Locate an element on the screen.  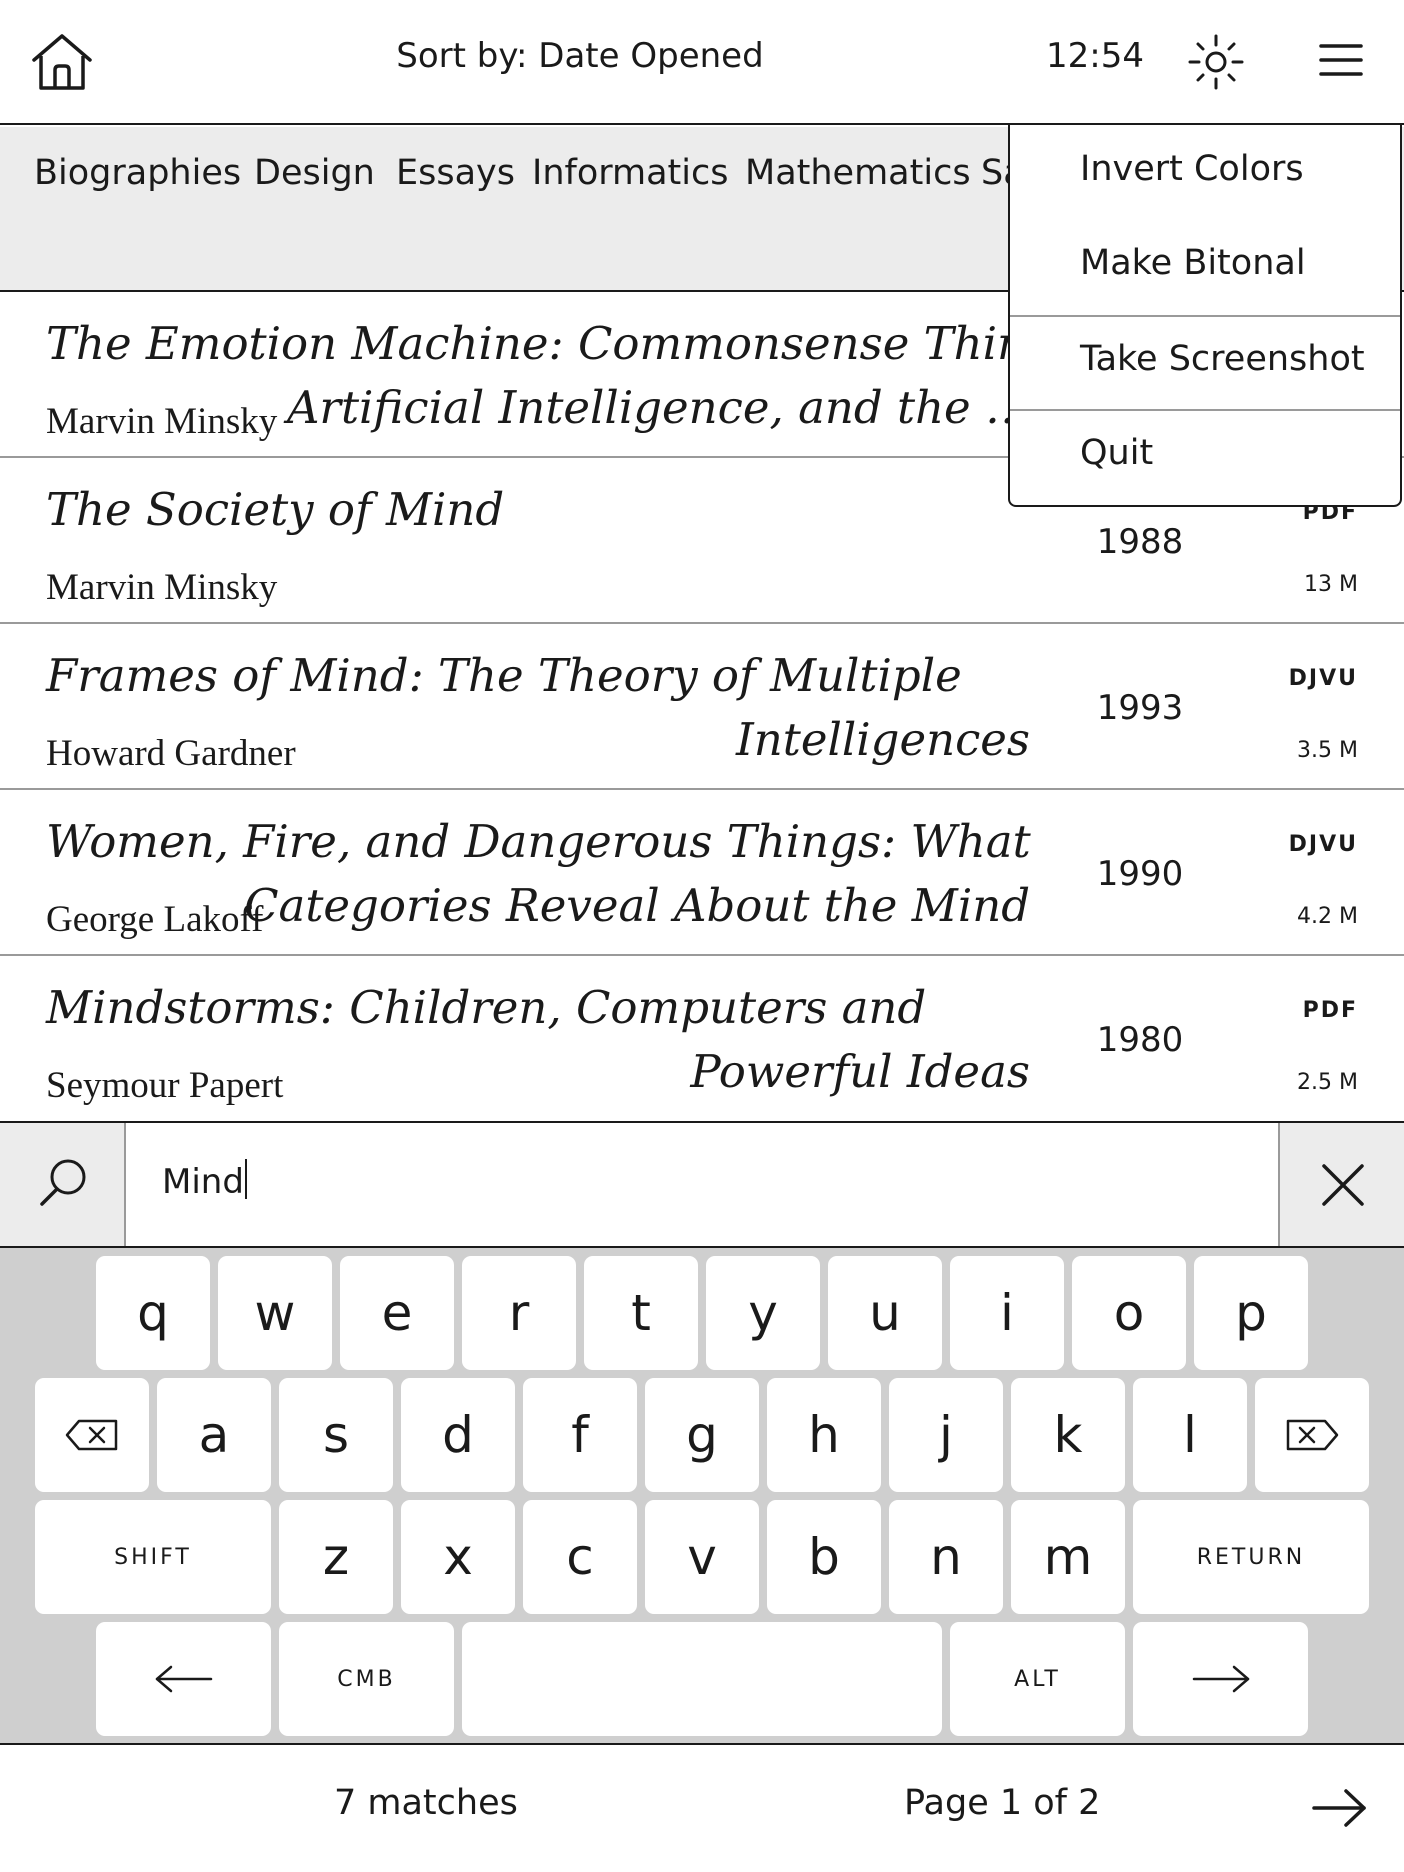
category-biographies: Biographies is located at coordinates (137, 173).